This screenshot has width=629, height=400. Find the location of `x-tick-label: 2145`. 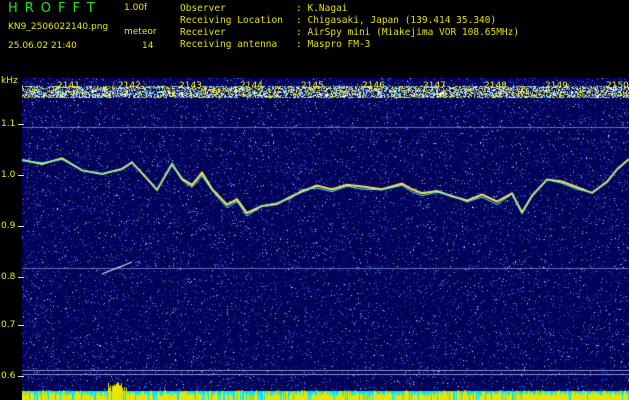

x-tick-label: 2145 is located at coordinates (312, 86).